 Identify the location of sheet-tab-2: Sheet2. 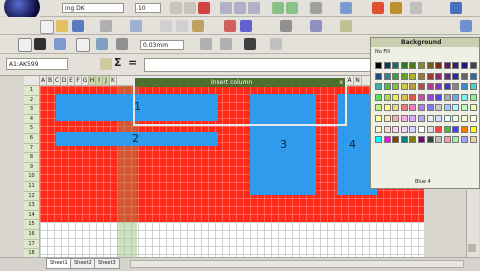
(83, 263).